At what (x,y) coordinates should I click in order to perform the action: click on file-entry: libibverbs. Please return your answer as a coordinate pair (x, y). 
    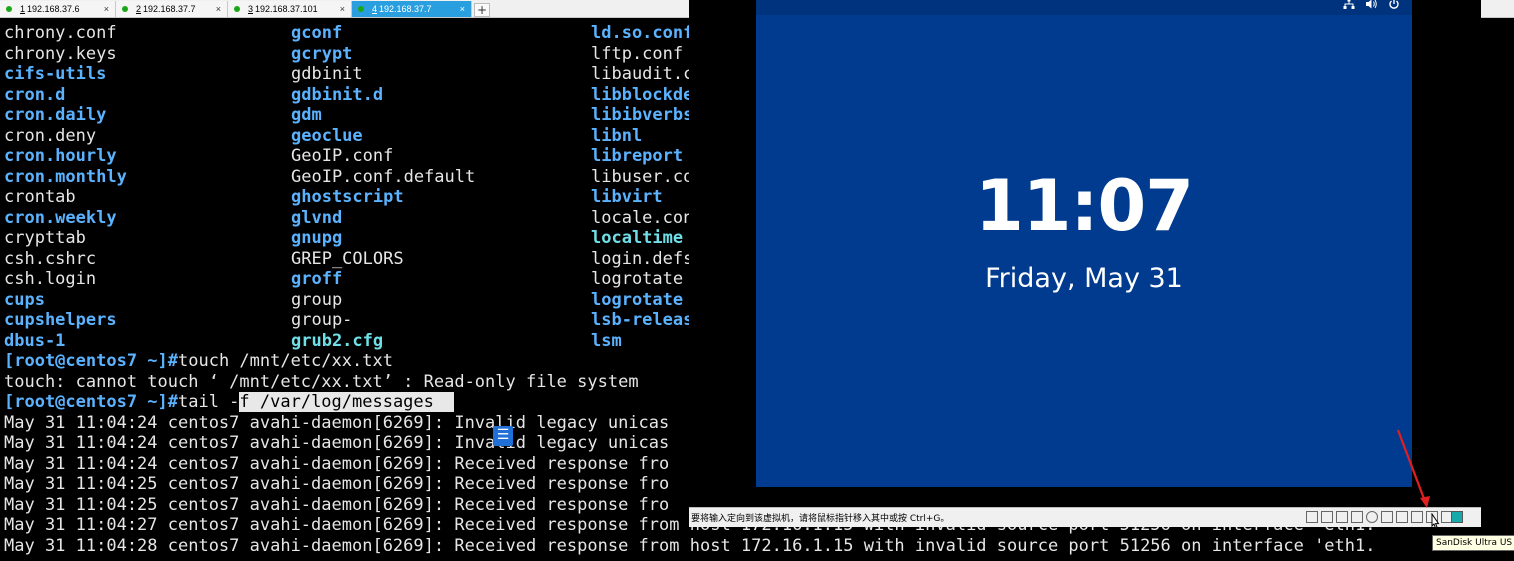
    Looking at the image, I should click on (642, 115).